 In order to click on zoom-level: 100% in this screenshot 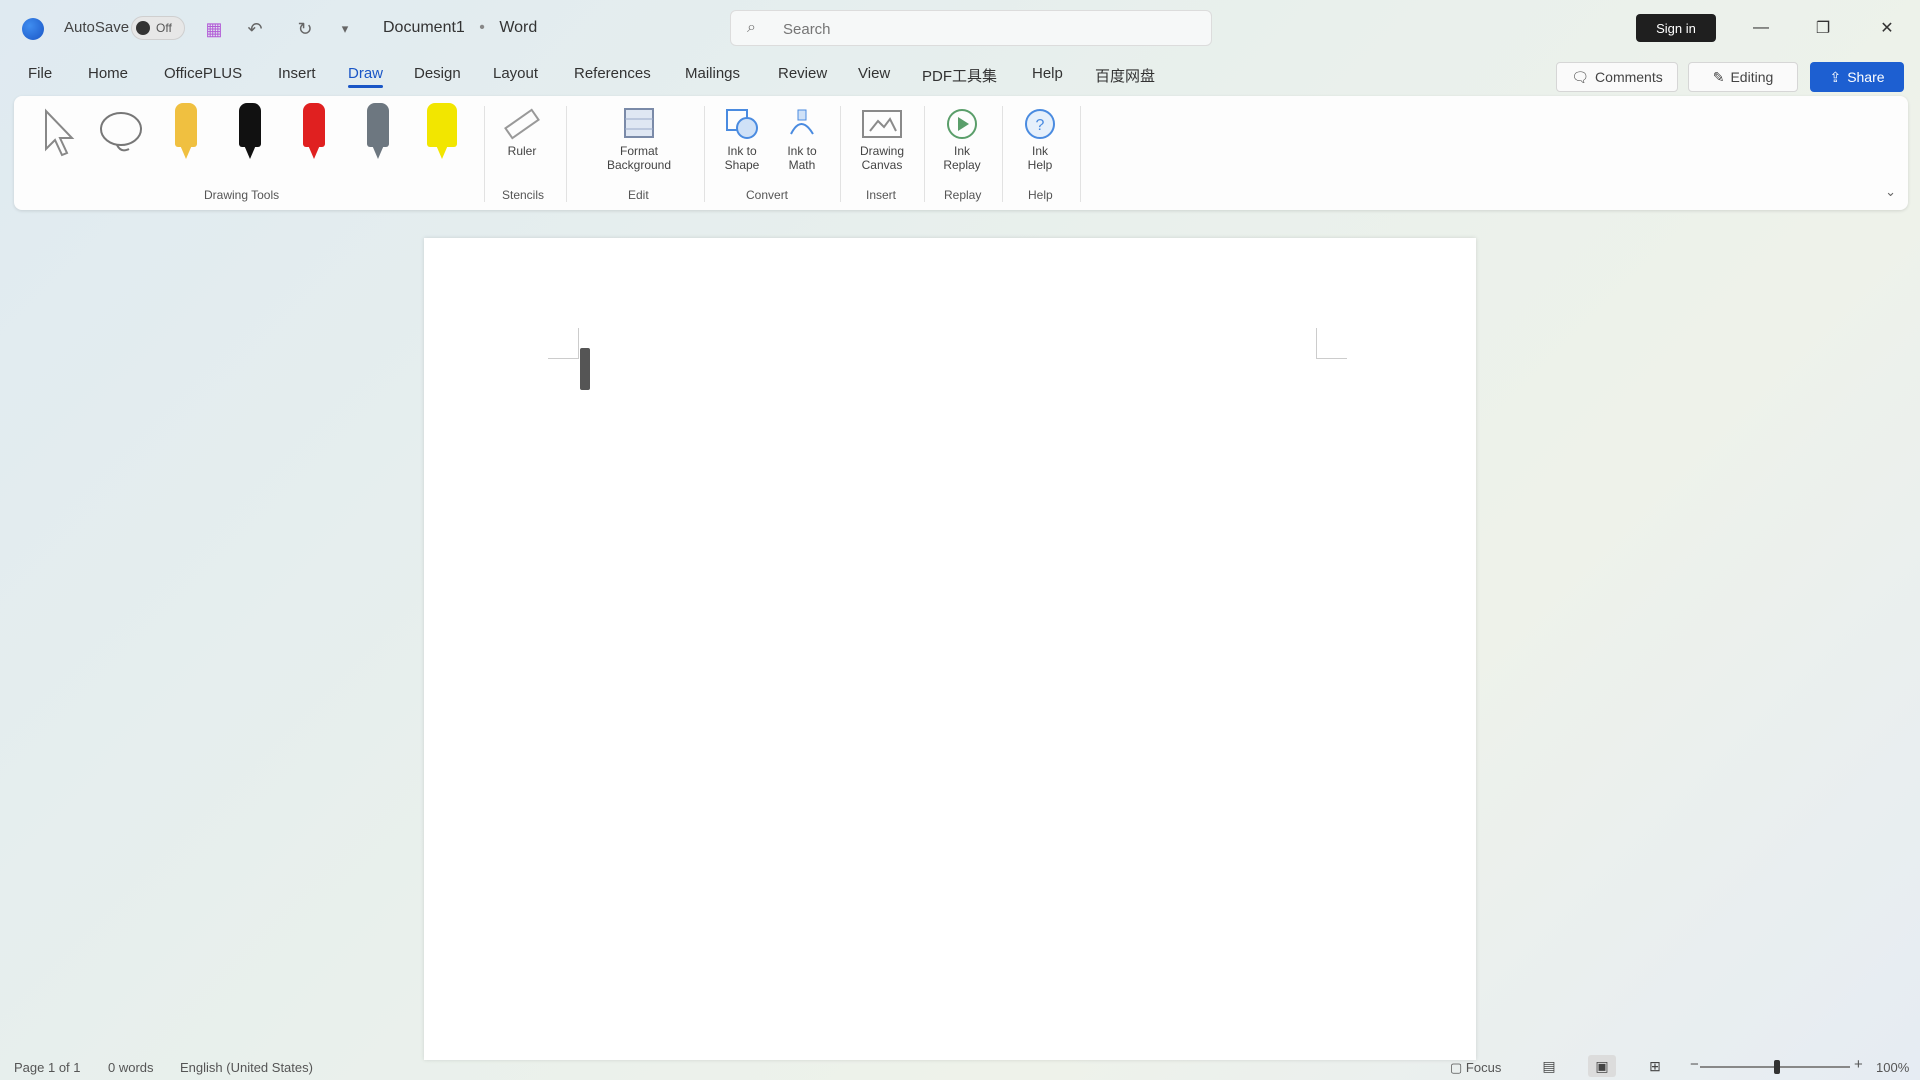, I will do `click(1892, 1067)`.